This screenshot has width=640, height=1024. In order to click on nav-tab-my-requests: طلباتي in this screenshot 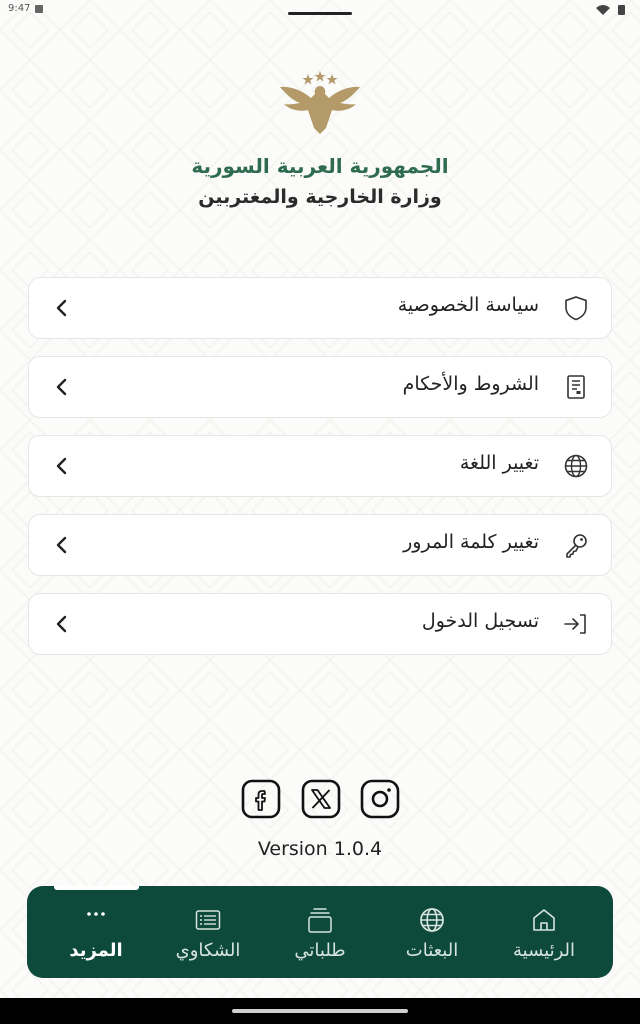, I will do `click(320, 932)`.